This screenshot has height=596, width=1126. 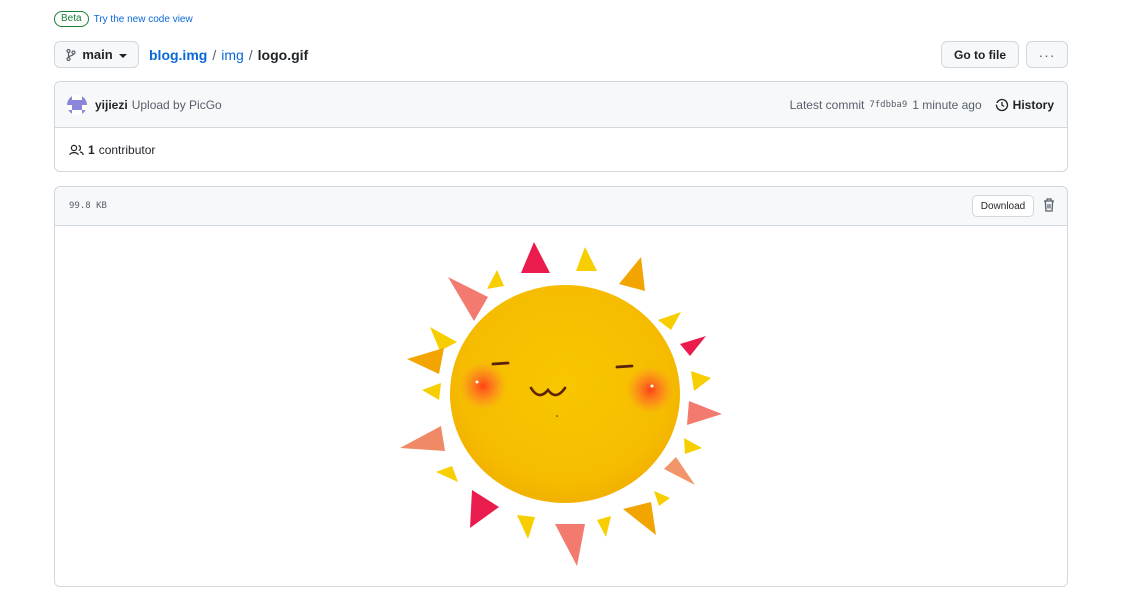 I want to click on breadcrumb-dir-link: img, so click(x=232, y=55).